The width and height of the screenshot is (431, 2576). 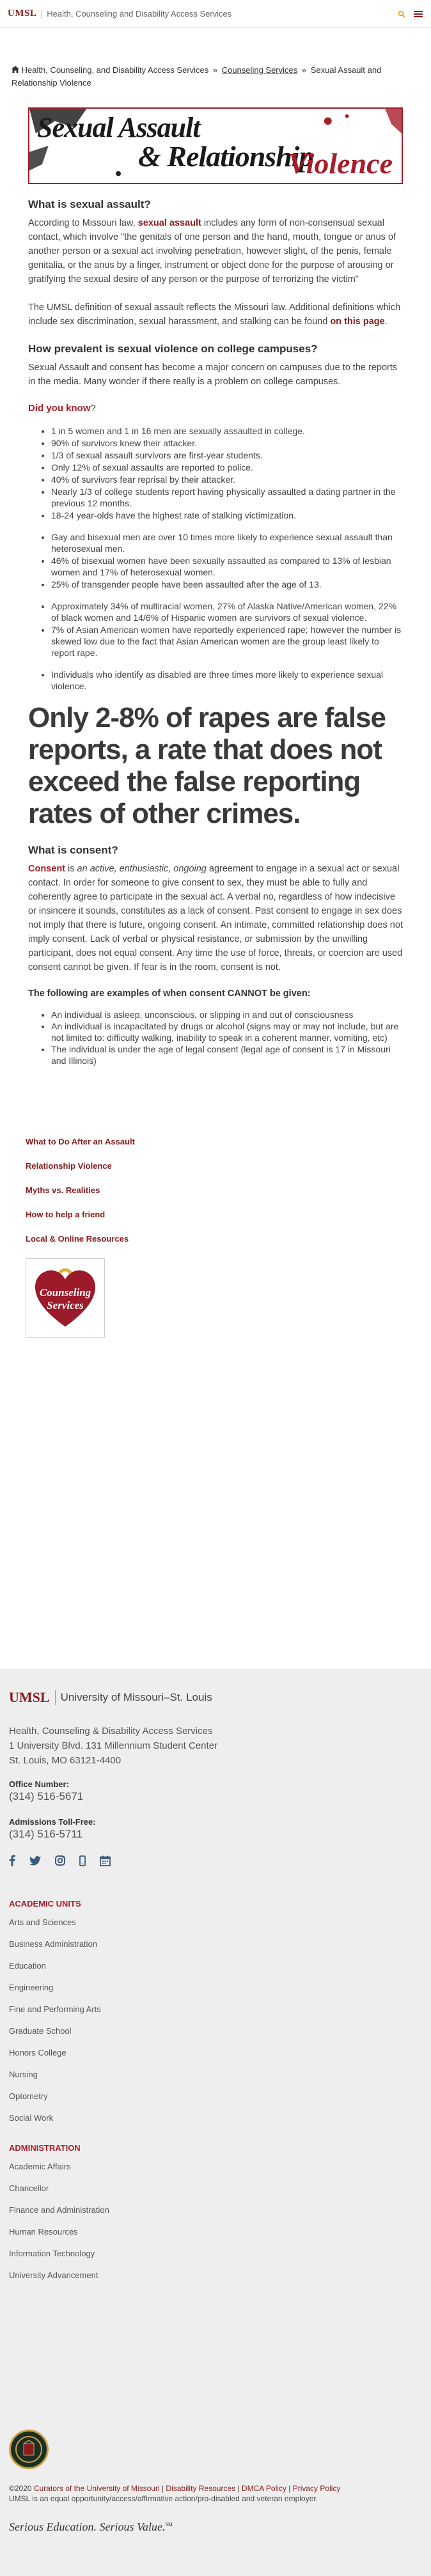 What do you see at coordinates (82, 1862) in the screenshot?
I see `mobile-app-icon` at bounding box center [82, 1862].